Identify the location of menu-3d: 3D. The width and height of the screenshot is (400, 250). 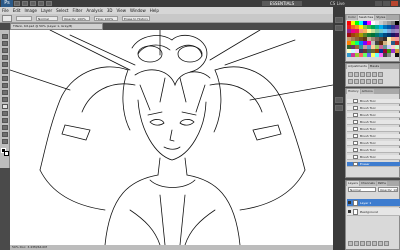
(110, 10).